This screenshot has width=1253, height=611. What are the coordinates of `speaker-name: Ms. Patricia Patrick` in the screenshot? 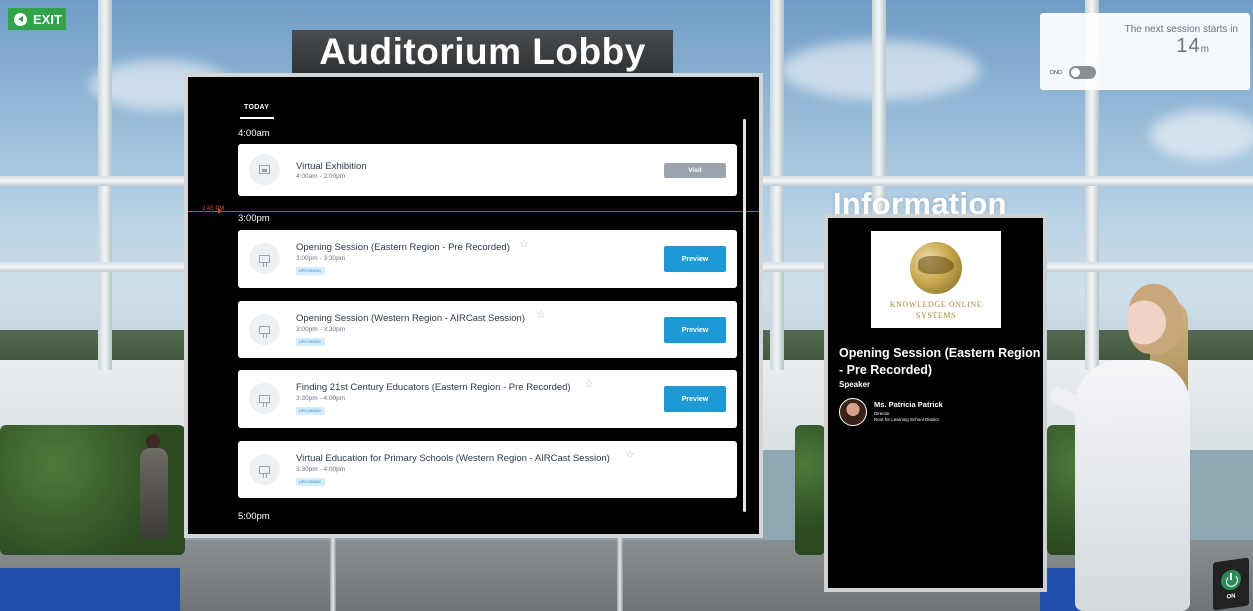 It's located at (908, 404).